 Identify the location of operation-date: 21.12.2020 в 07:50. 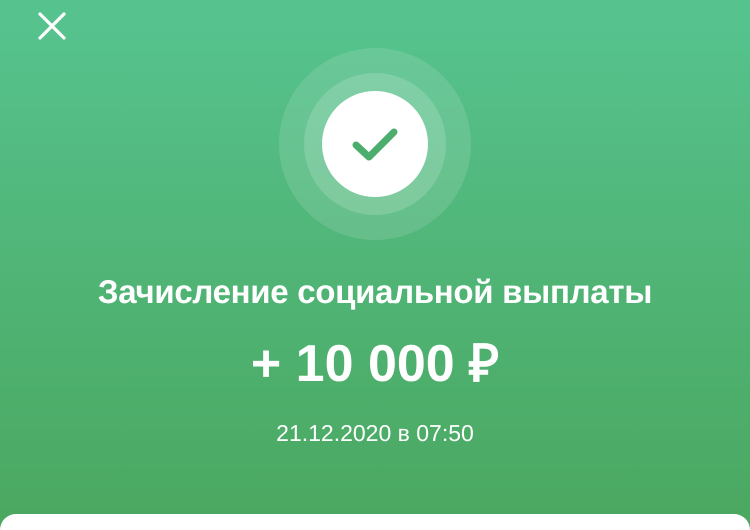
(375, 433).